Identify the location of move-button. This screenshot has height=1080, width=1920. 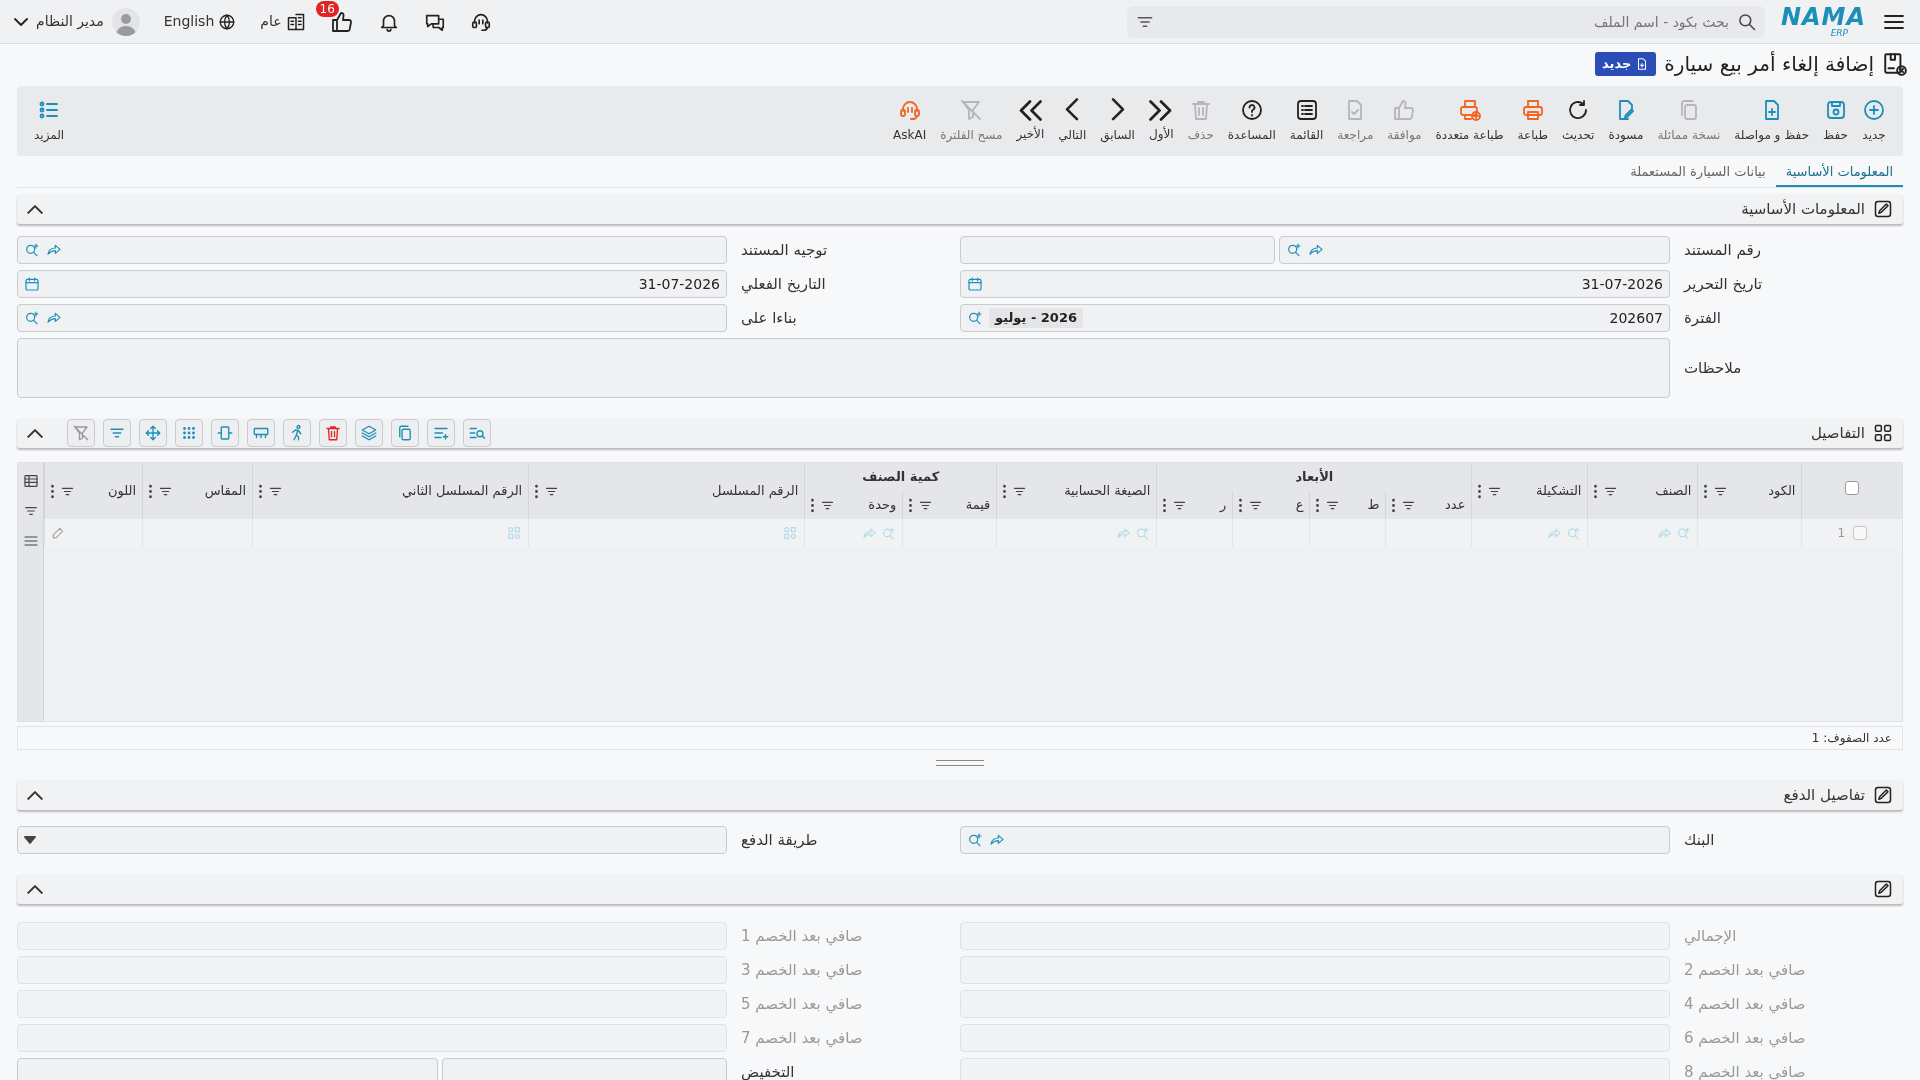
(153, 433).